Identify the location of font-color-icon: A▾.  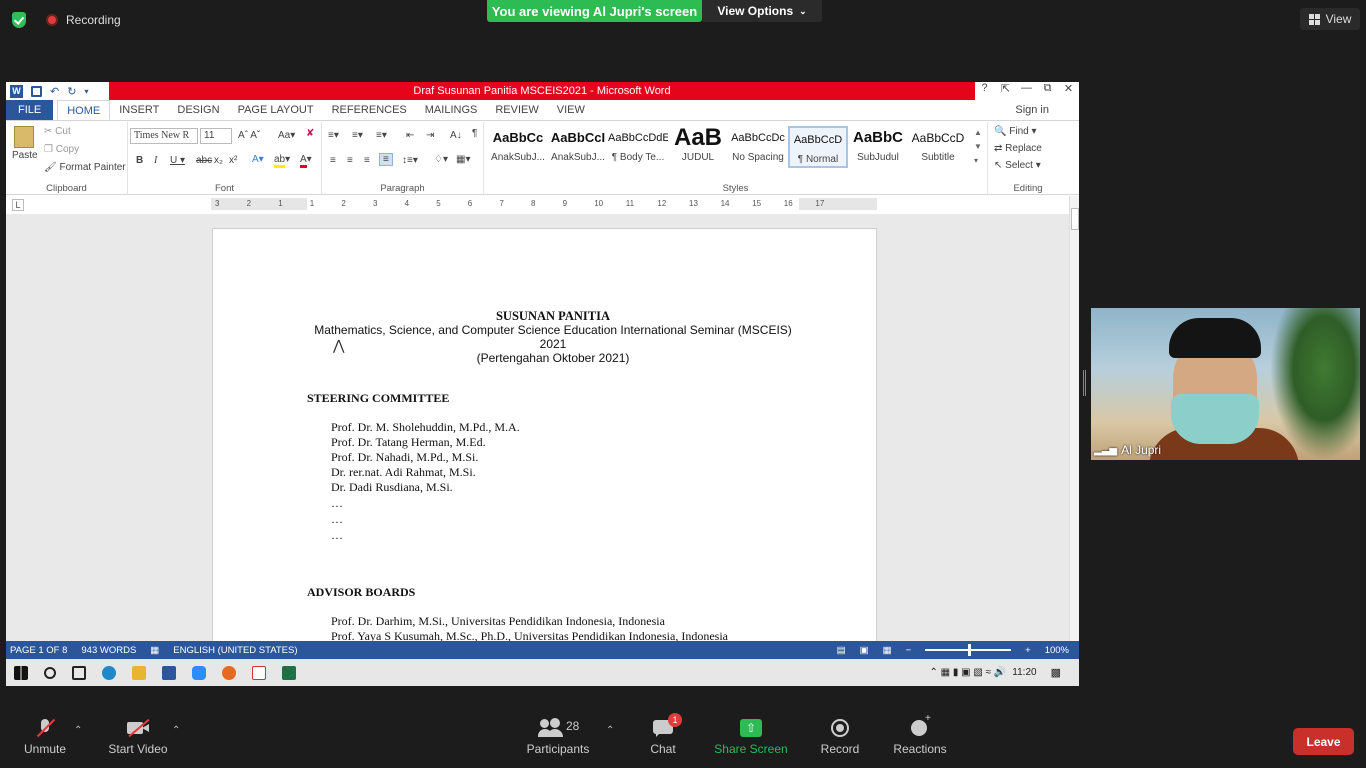
(306, 161).